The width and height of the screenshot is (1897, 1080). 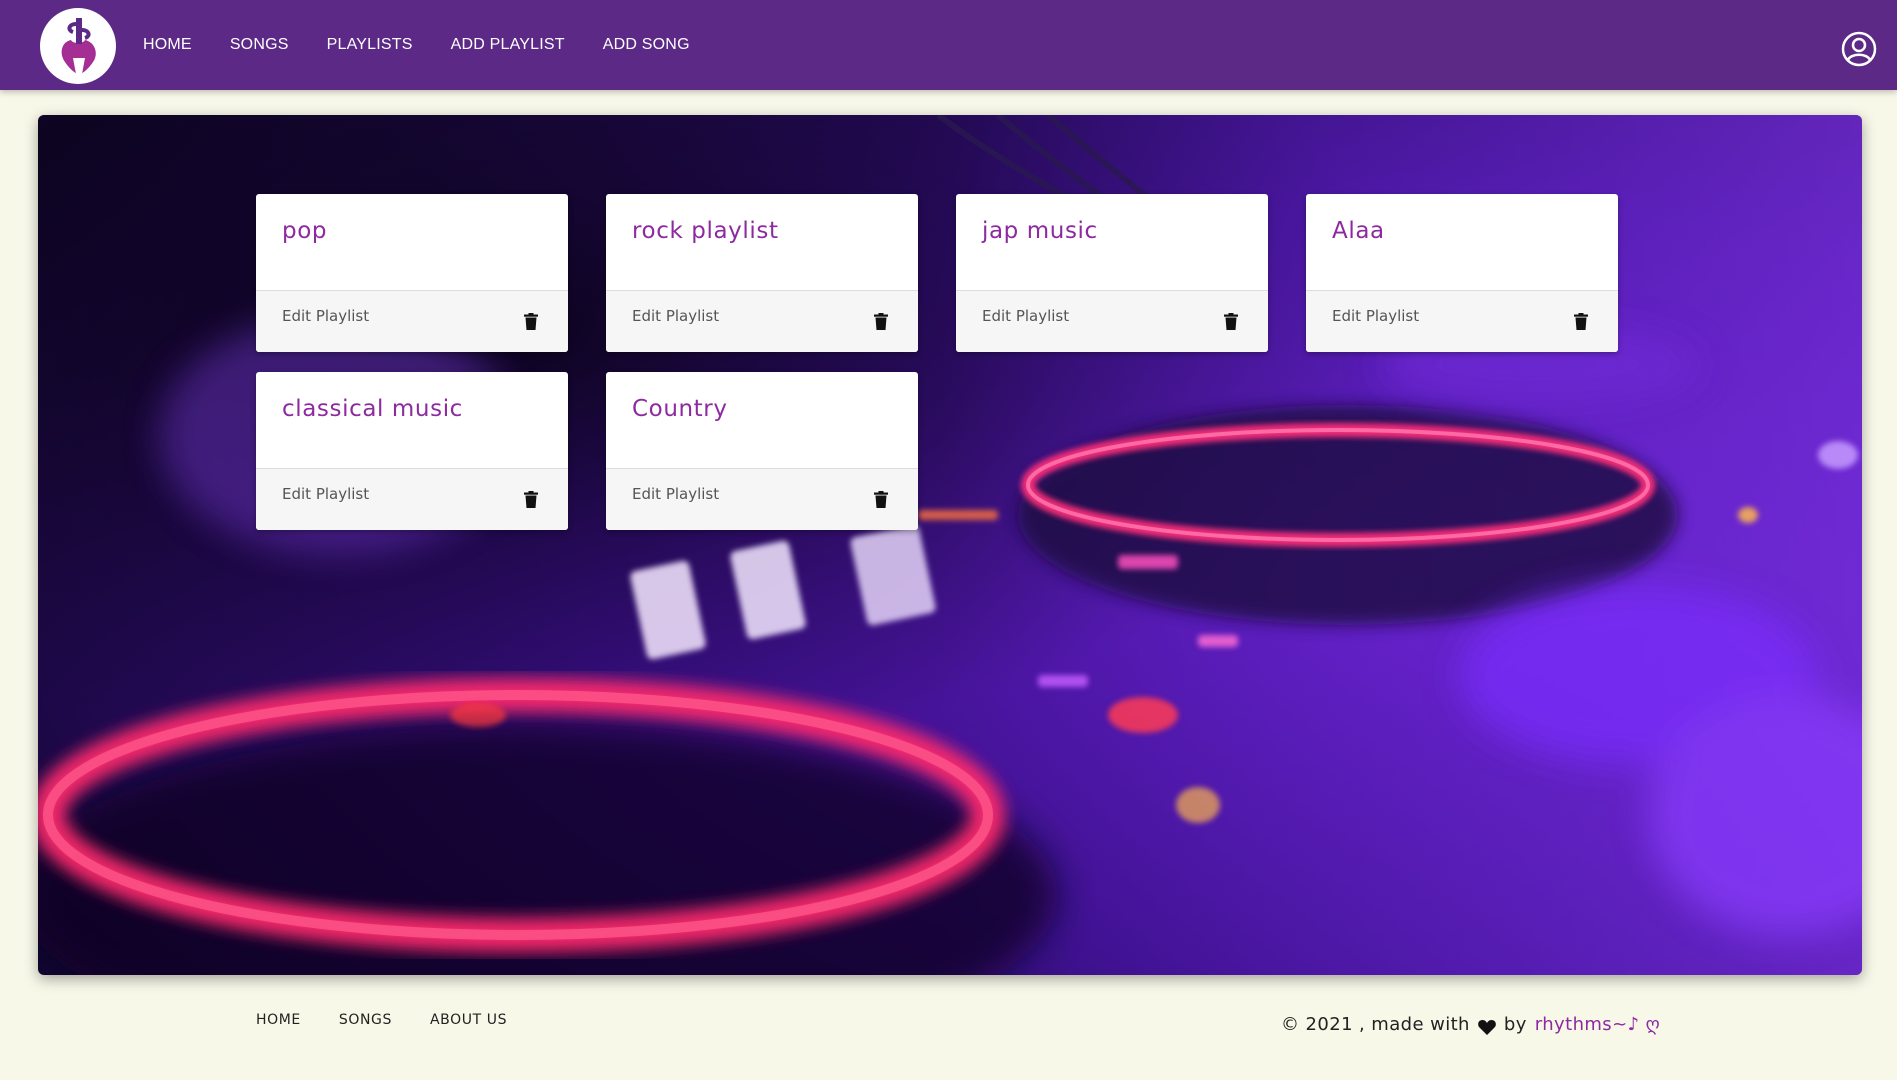 What do you see at coordinates (1375, 1024) in the screenshot?
I see `copyright-text: © 2021 , made with` at bounding box center [1375, 1024].